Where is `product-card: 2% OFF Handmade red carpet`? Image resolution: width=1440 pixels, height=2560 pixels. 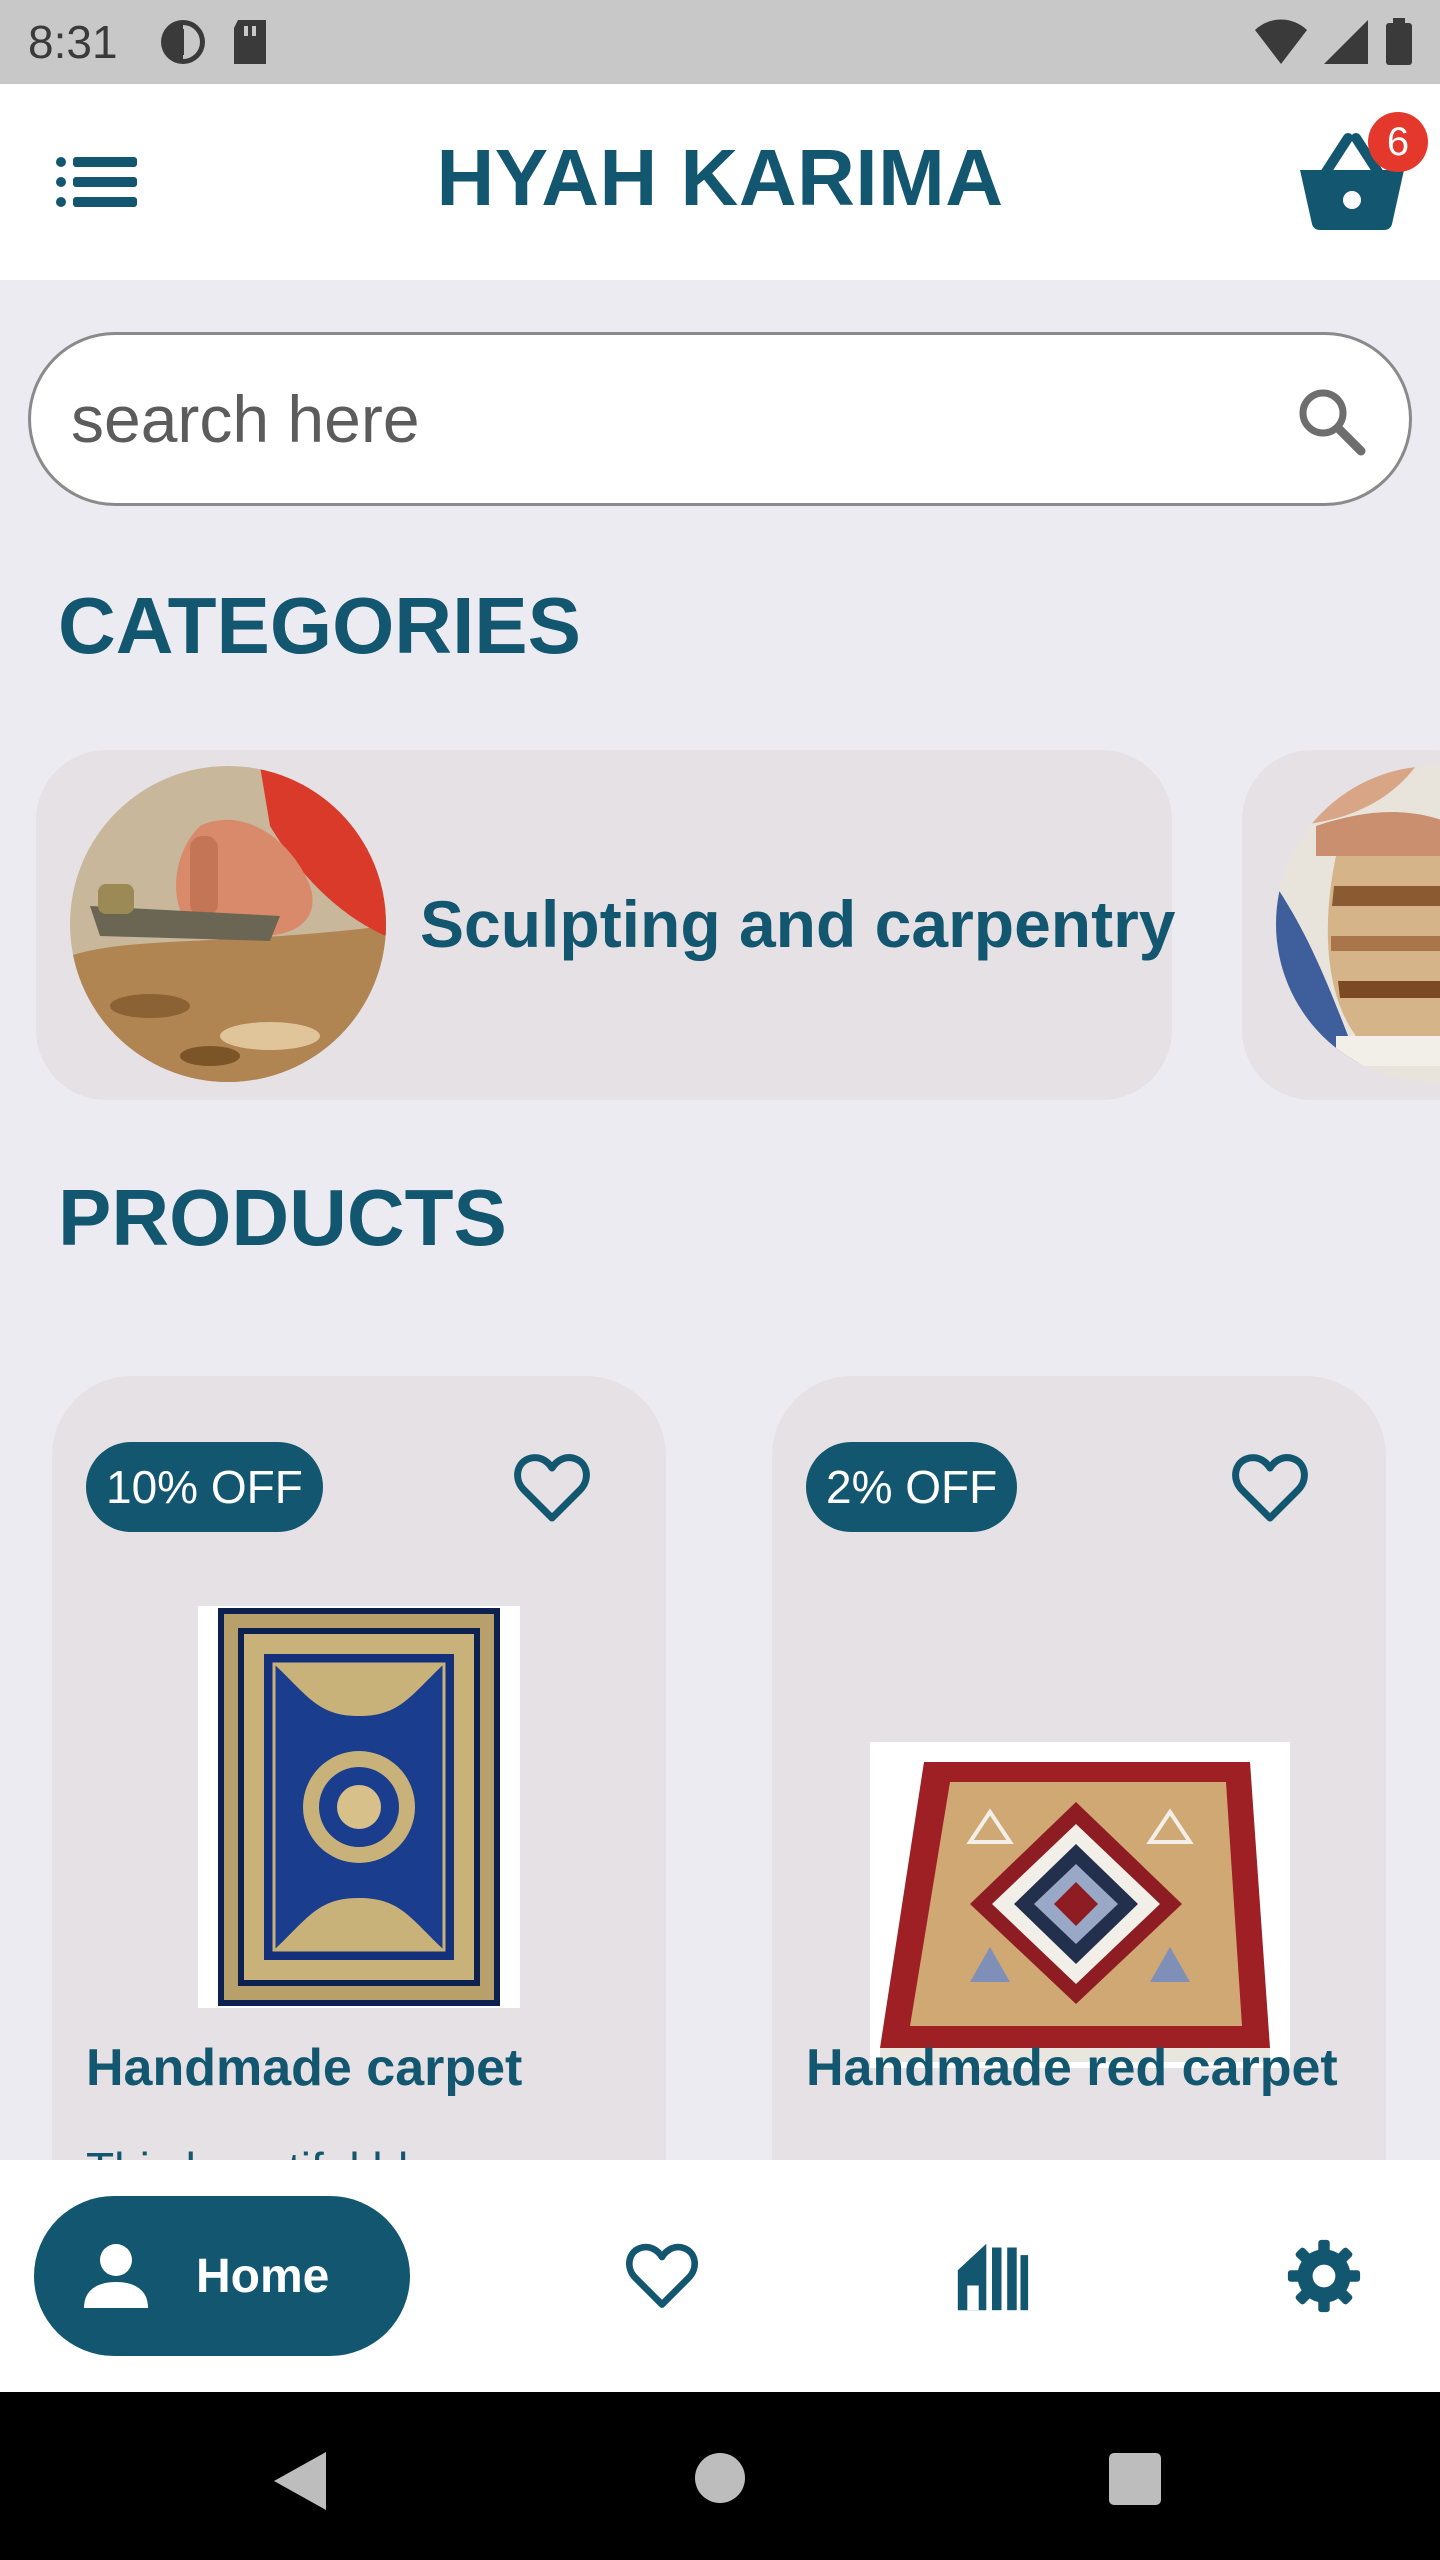 product-card: 2% OFF Handmade red carpet is located at coordinates (1079, 1768).